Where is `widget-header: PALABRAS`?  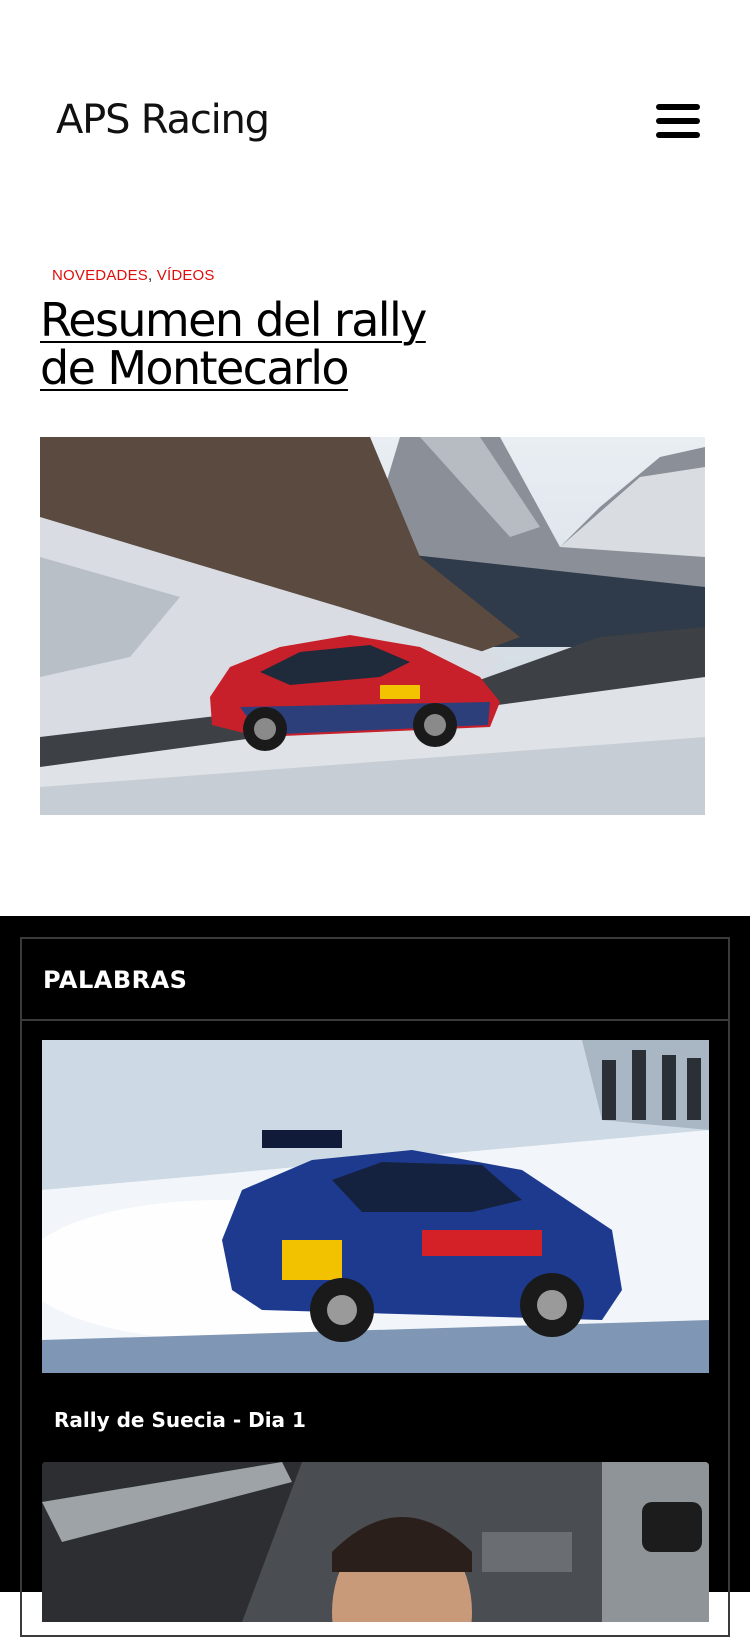
widget-header: PALABRAS is located at coordinates (375, 980).